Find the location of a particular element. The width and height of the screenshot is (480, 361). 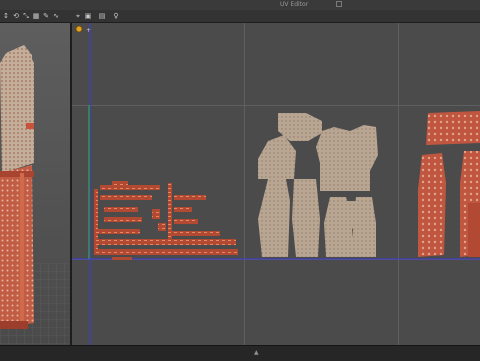

tool-snap-icon: ⌖ is located at coordinates (78, 16).